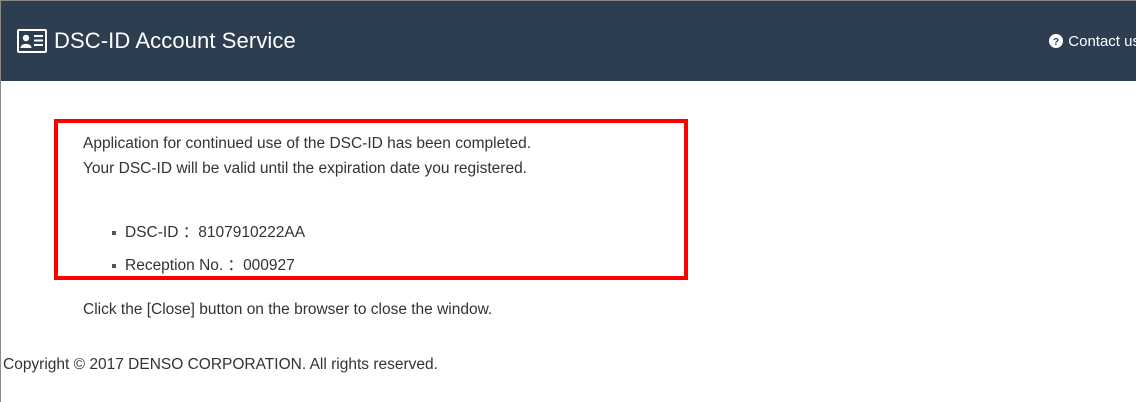 The height and width of the screenshot is (402, 1138). I want to click on reception-no-value: 000927, so click(269, 265).